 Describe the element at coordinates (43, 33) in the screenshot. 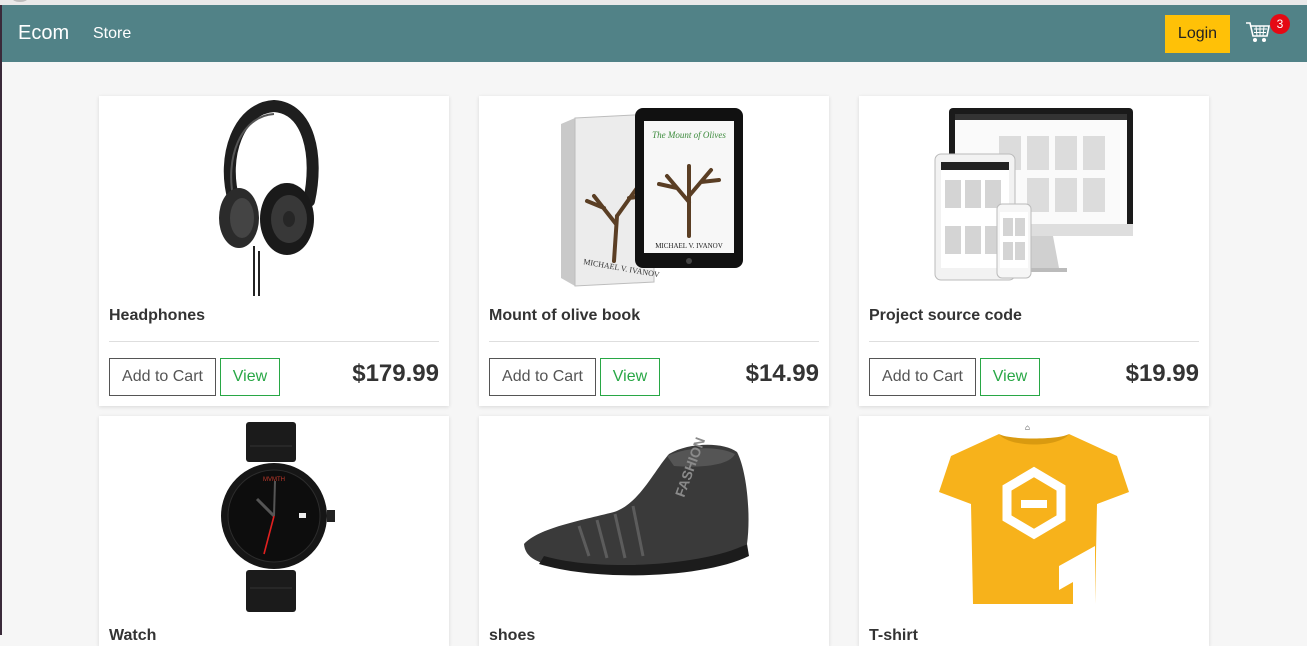

I see `brand-logo: Ecom` at that location.